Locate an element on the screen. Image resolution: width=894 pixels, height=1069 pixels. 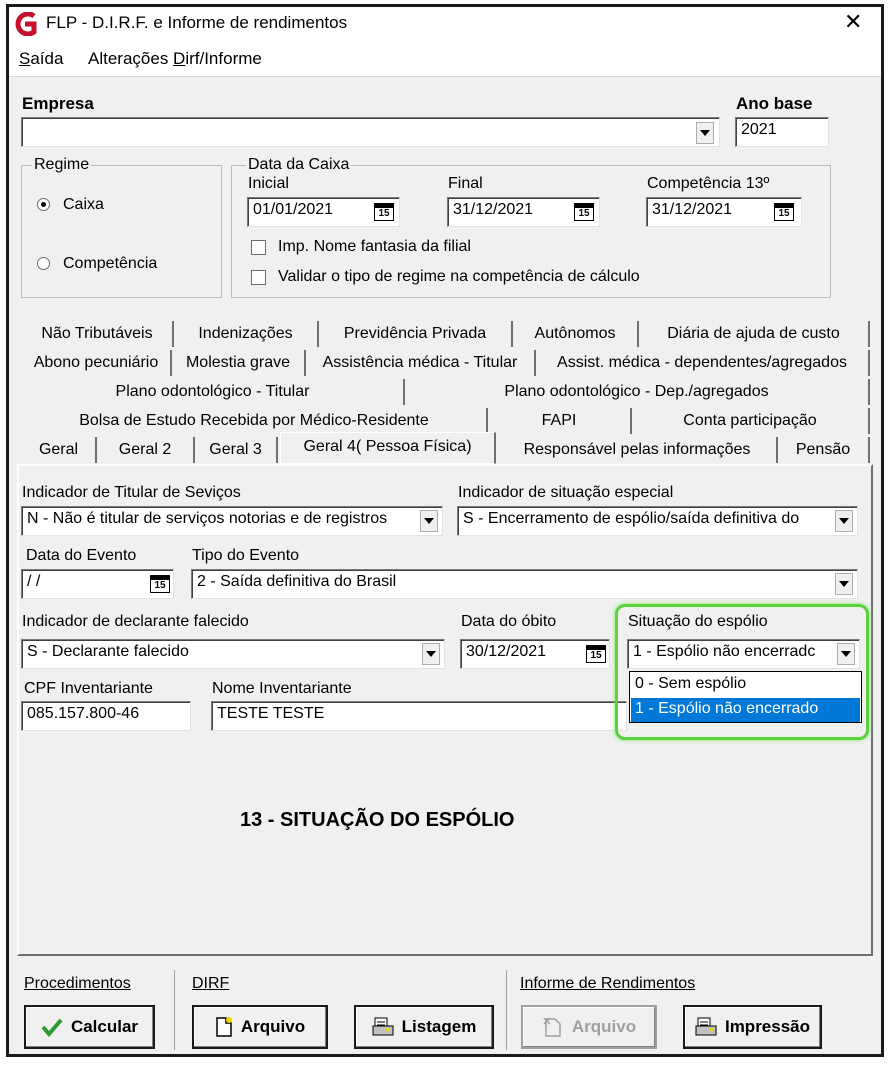
arquivo2-label: Arquivo is located at coordinates (604, 1026).